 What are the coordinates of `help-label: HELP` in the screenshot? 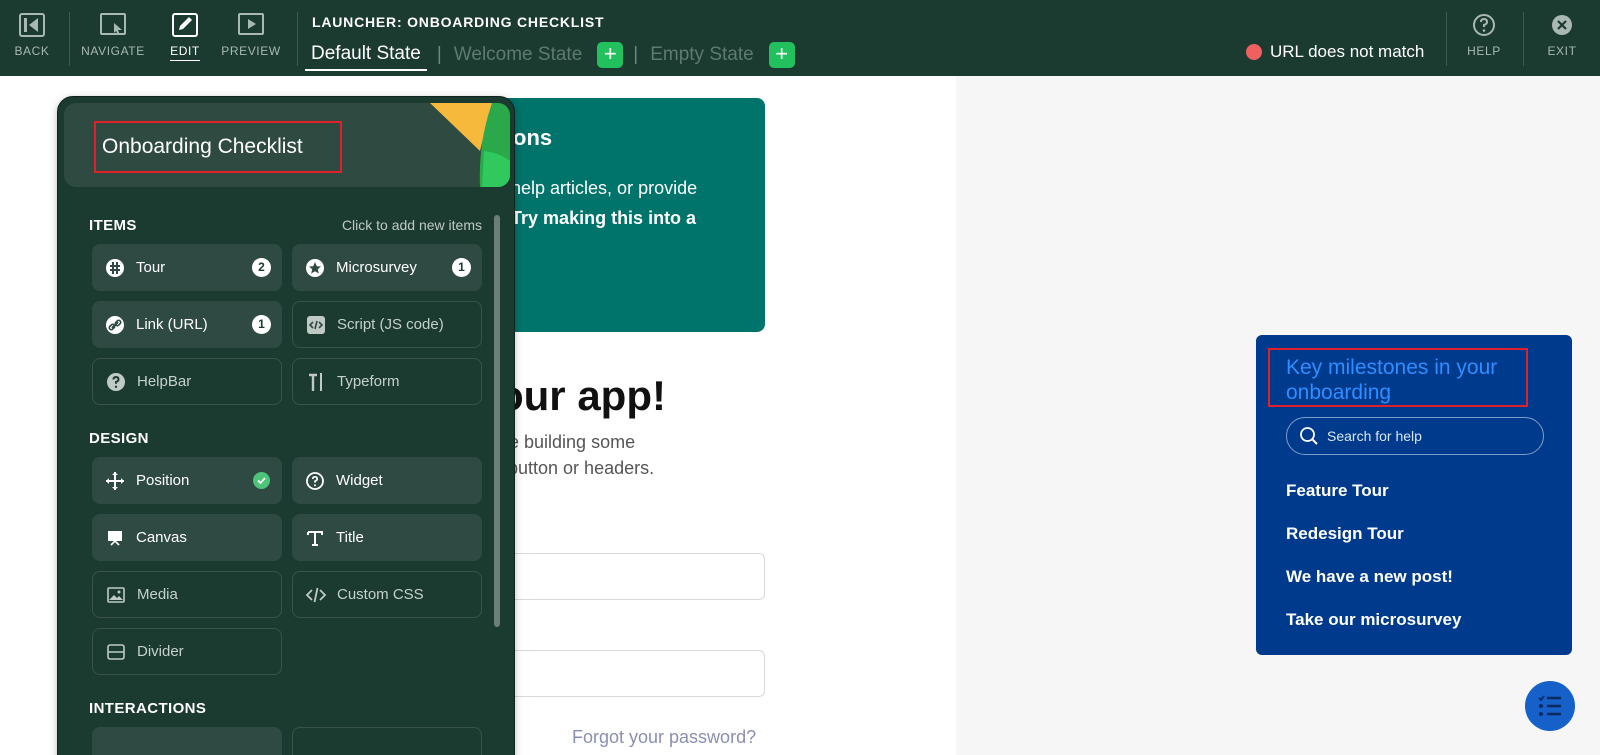 It's located at (1484, 51).